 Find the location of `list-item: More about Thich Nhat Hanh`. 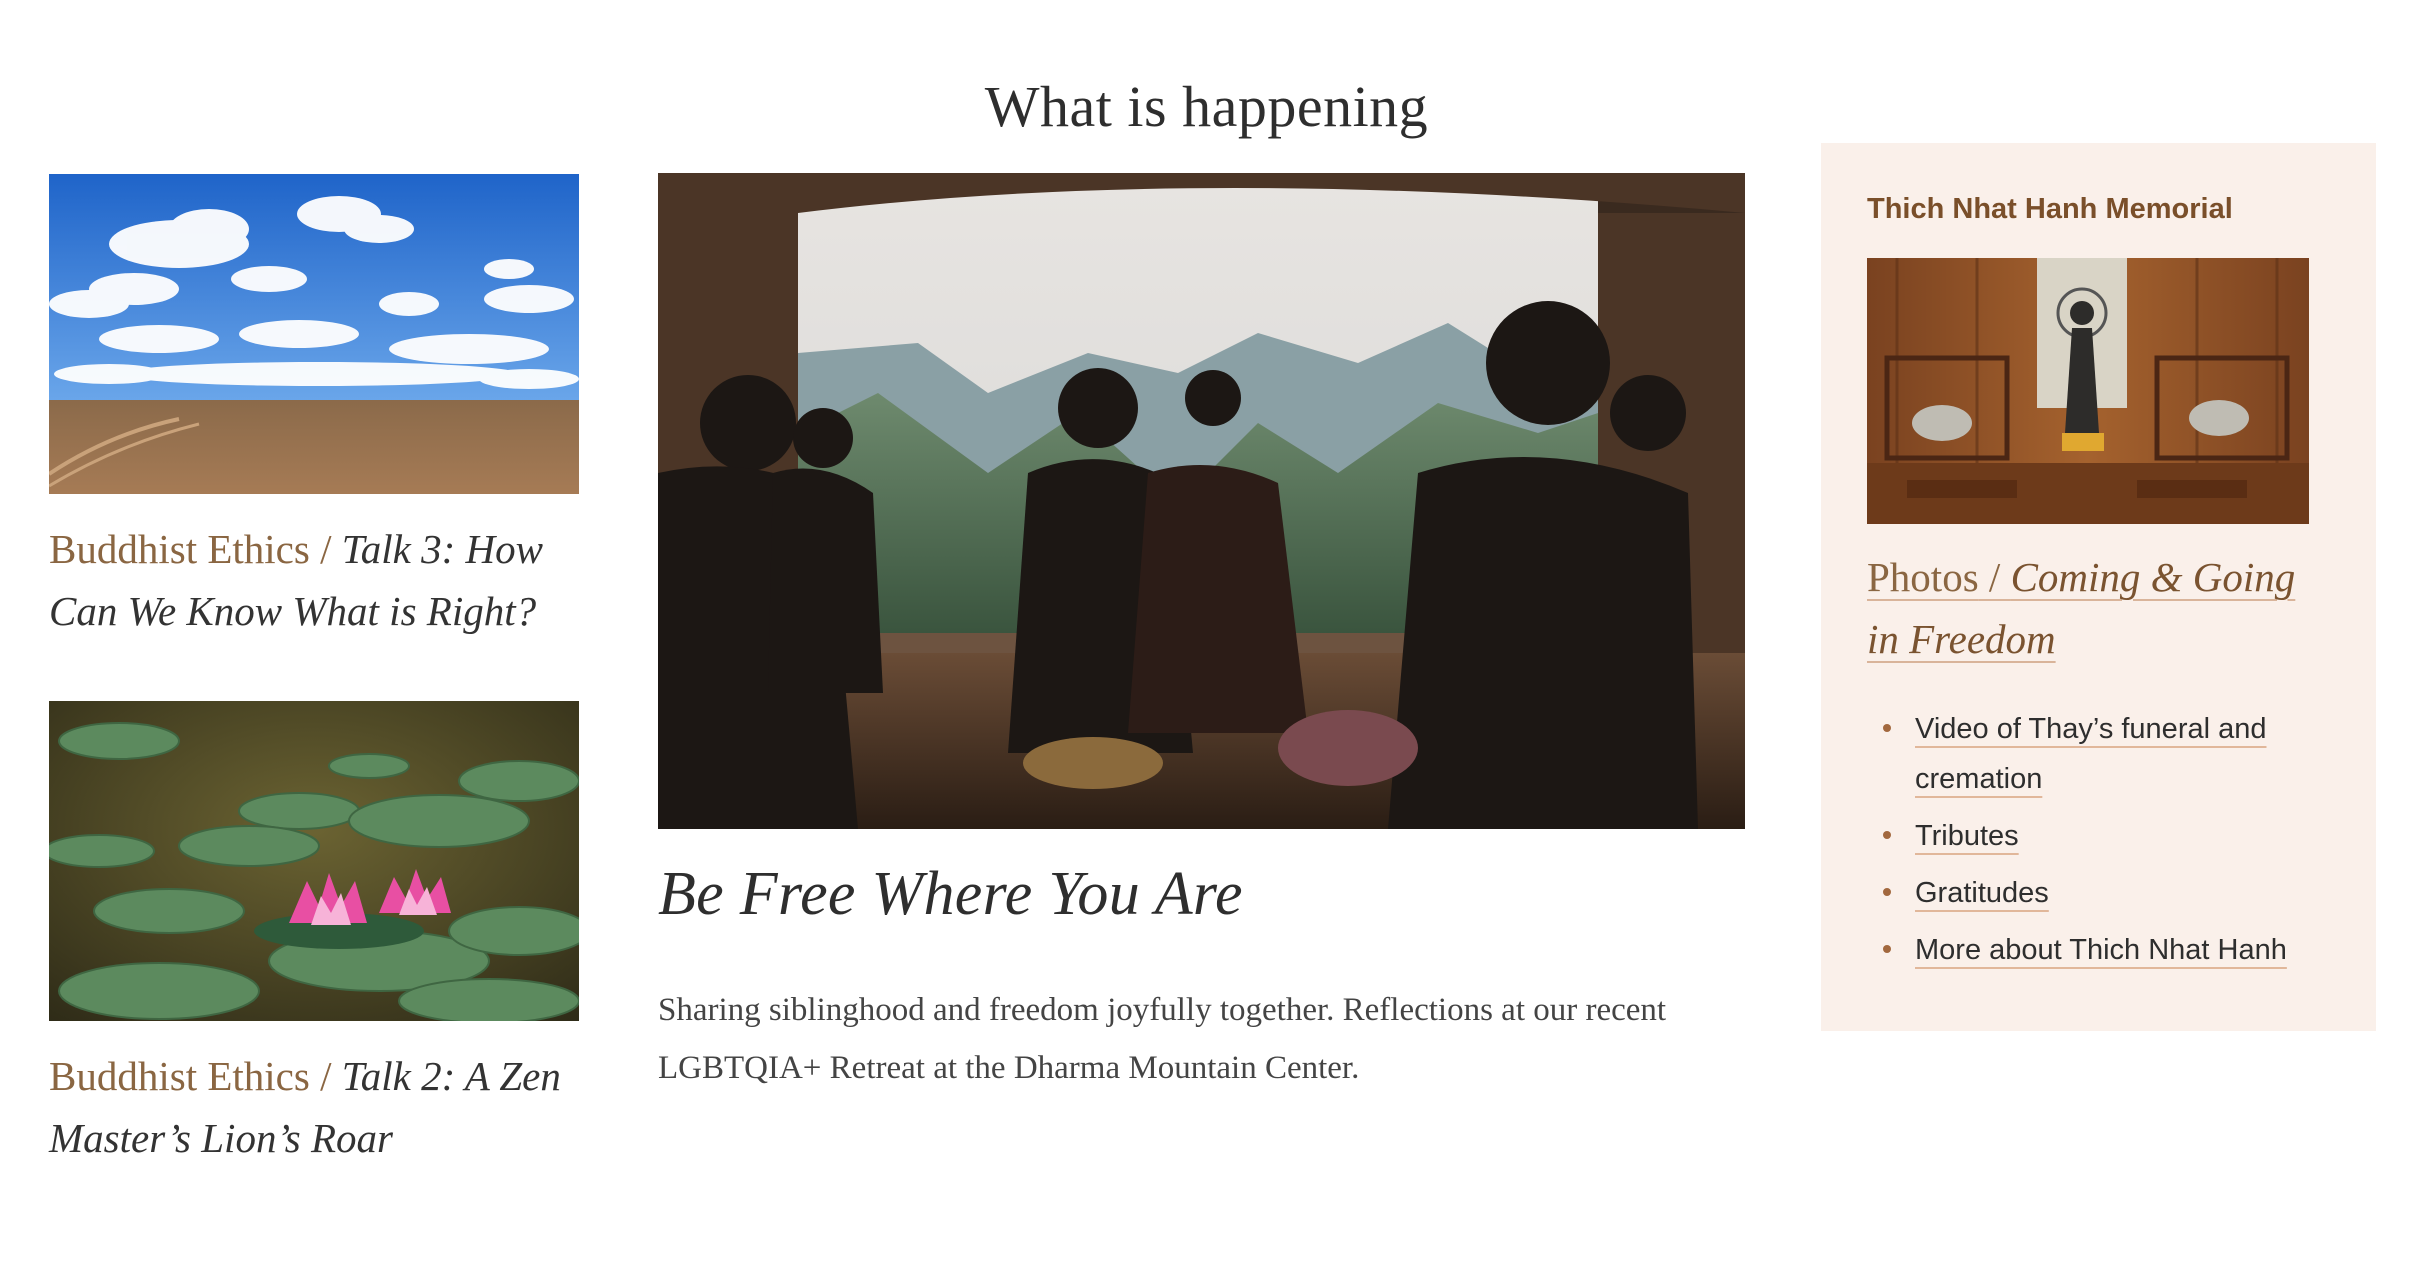

list-item: More about Thich Nhat Hanh is located at coordinates (2098, 950).